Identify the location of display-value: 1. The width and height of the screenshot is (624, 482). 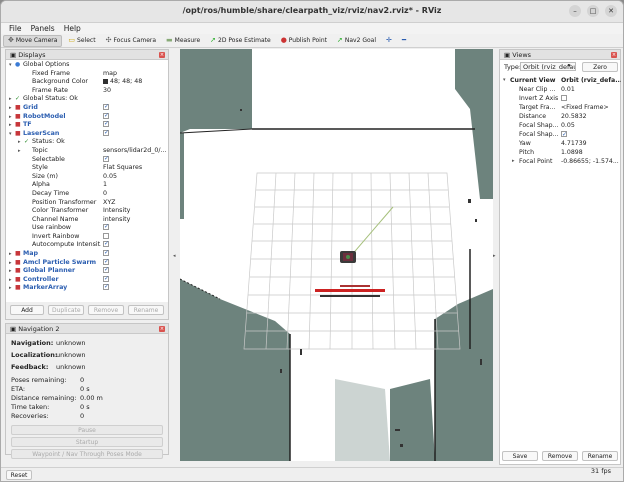
(136, 185).